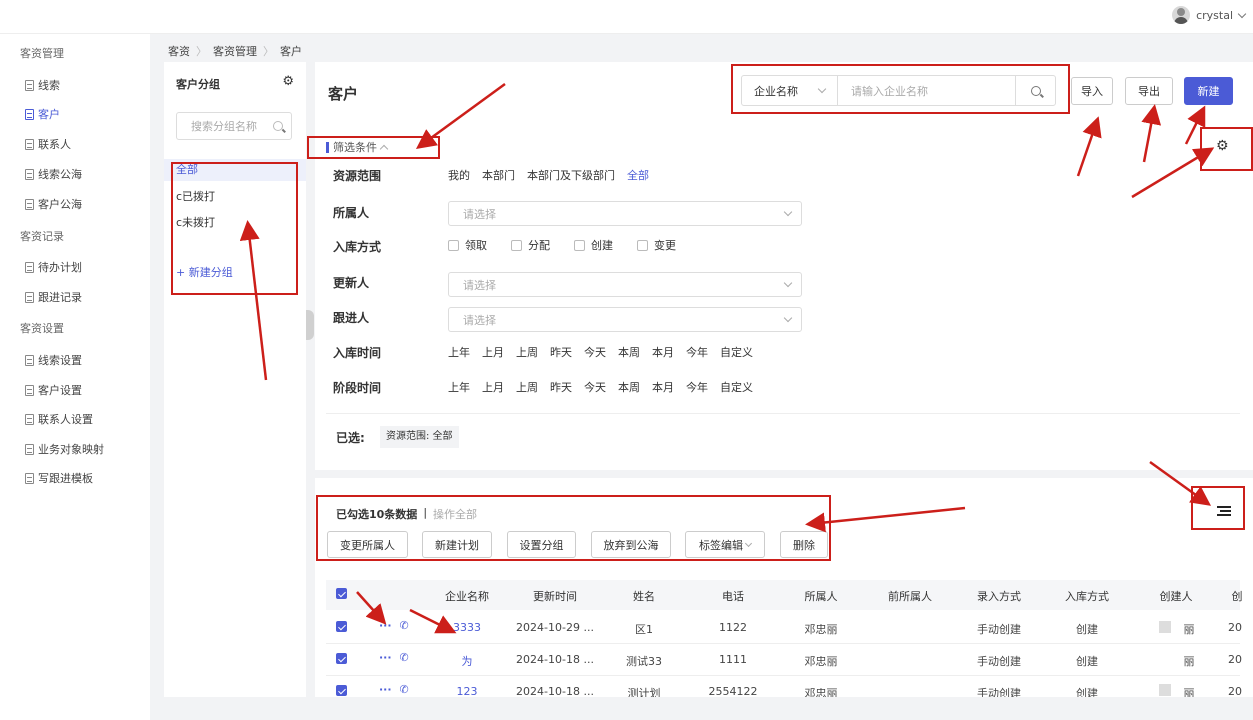 The width and height of the screenshot is (1253, 720). I want to click on user-menu: crystal, so click(1209, 15).